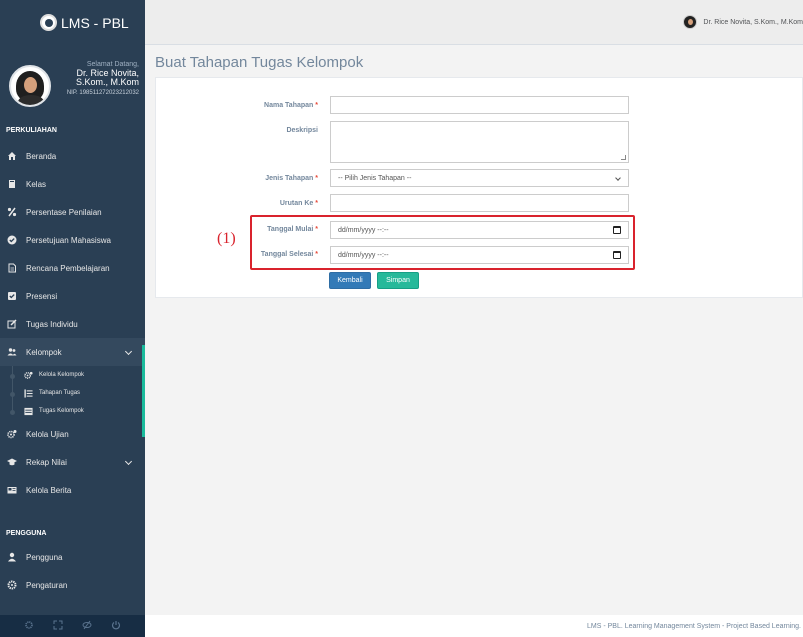 This screenshot has width=803, height=637. I want to click on sidebar-item-label: Persetujuan Mahasiswa, so click(68, 240).